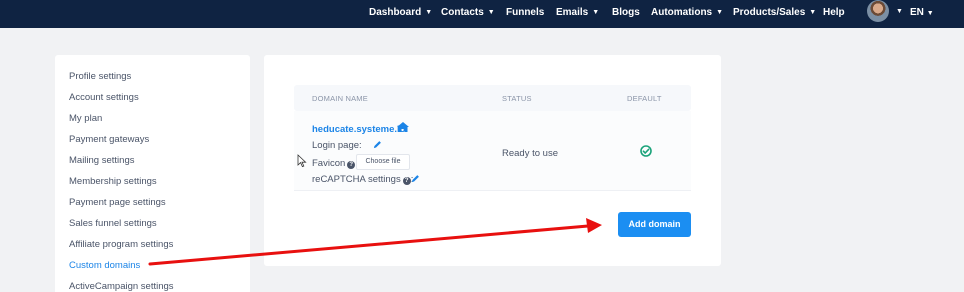 The height and width of the screenshot is (292, 964). I want to click on sidebar-item-membership-settings: Membership settings, so click(113, 181).